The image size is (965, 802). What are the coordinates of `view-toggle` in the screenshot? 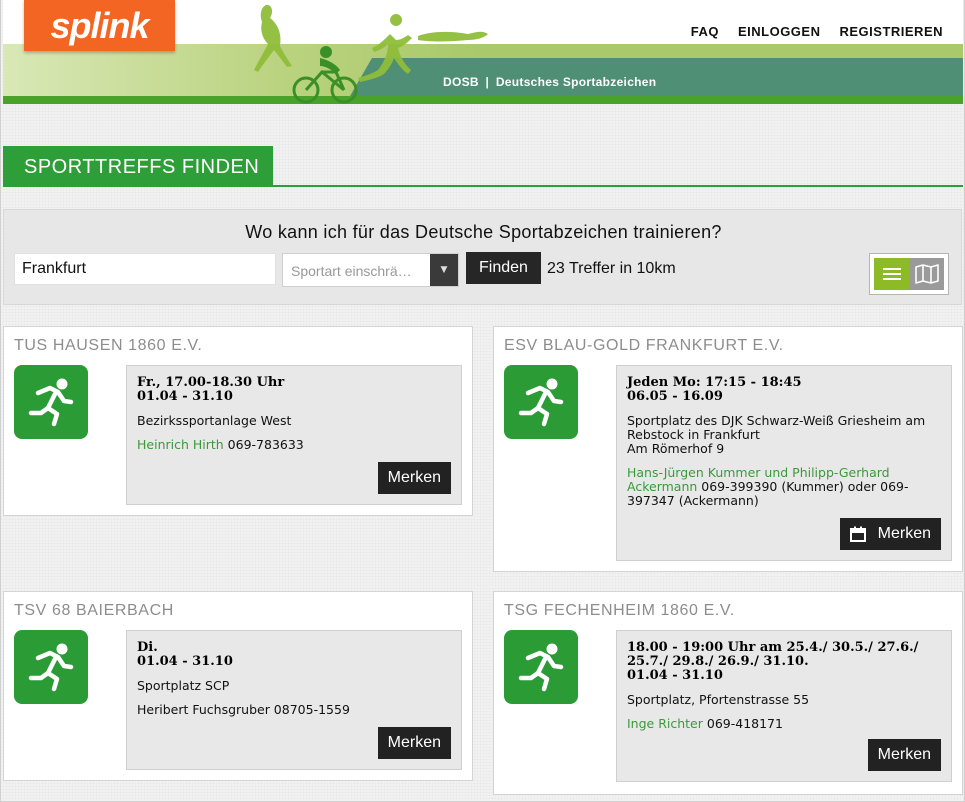 It's located at (909, 274).